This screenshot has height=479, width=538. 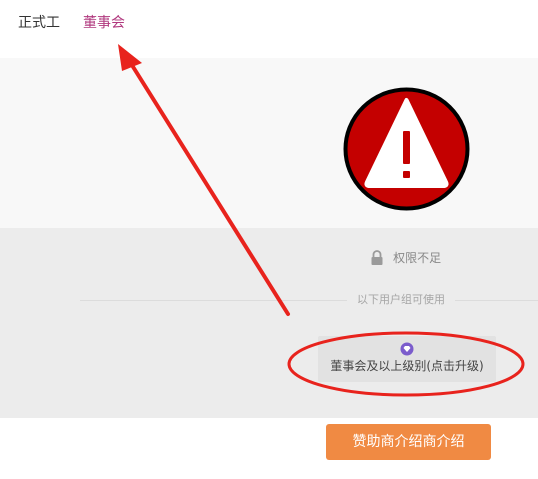 I want to click on gem-icon, so click(x=407, y=349).